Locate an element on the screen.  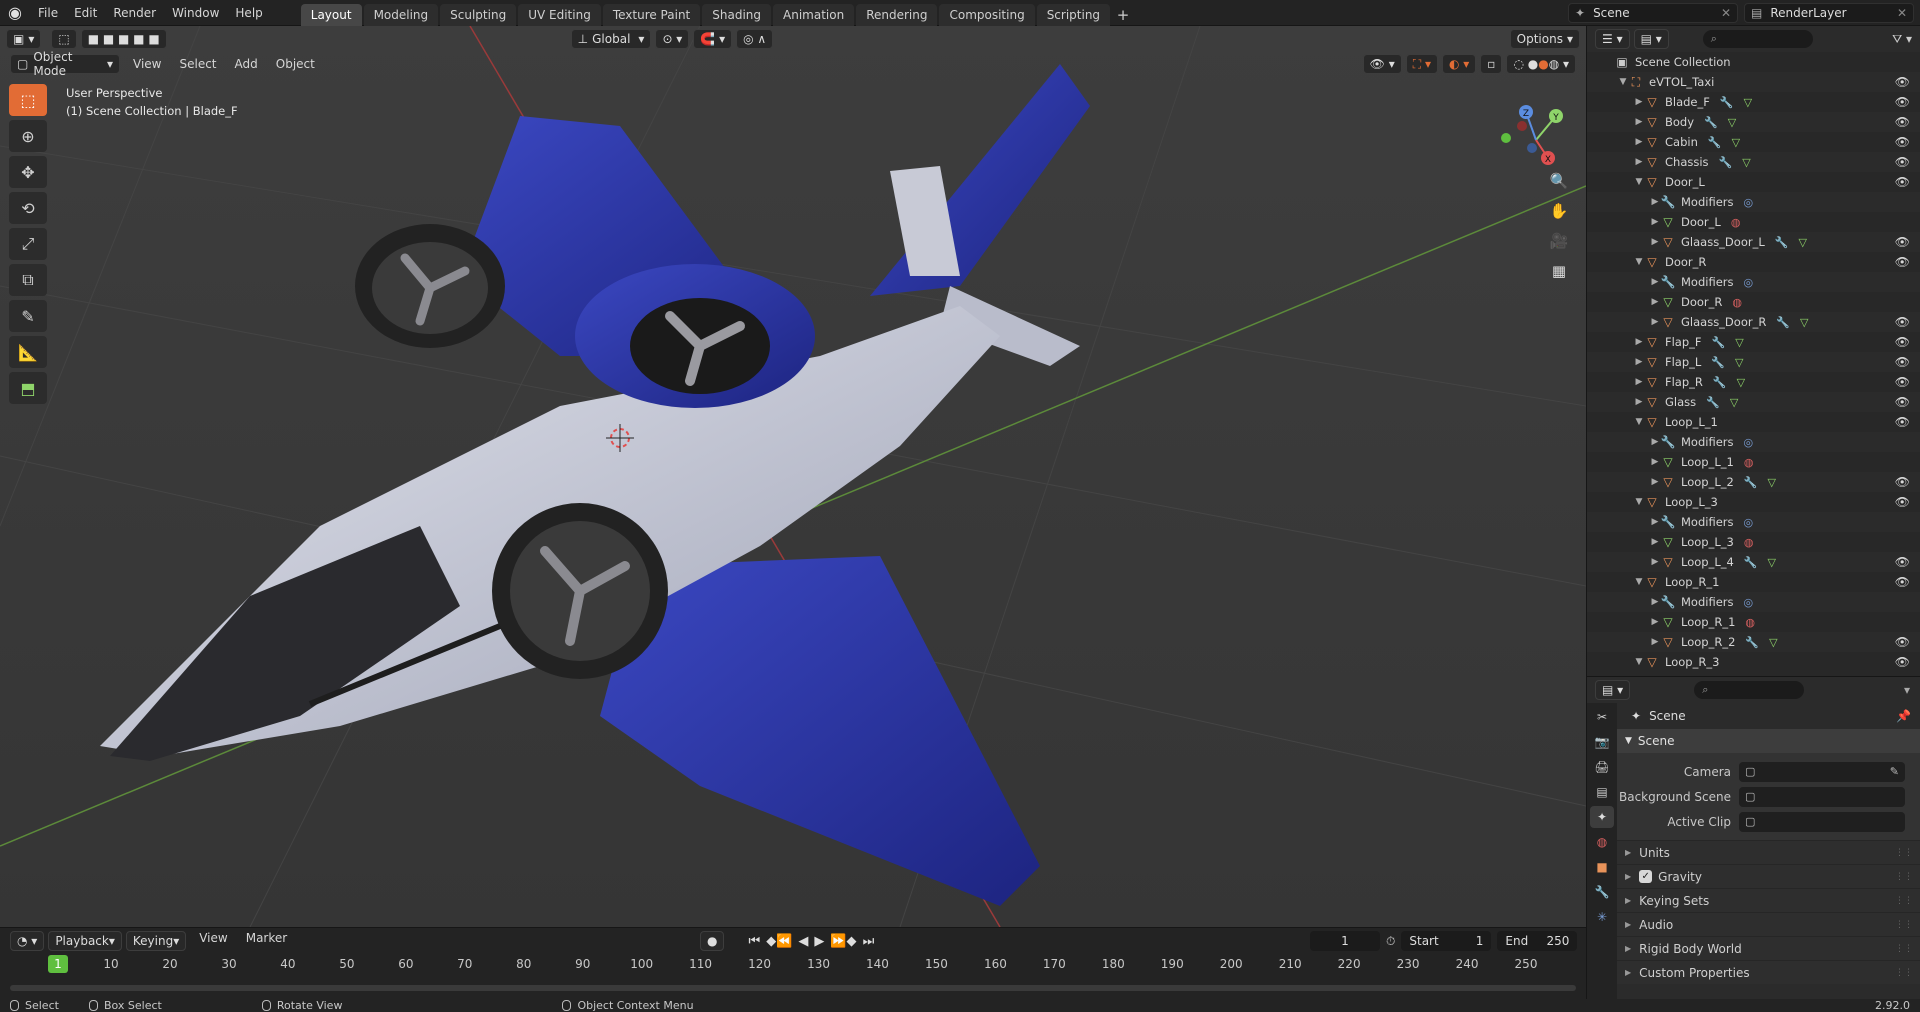
outliner-row: ▶ ▽ Glass 🔧 ▽ 👁 is located at coordinates (1753, 402).